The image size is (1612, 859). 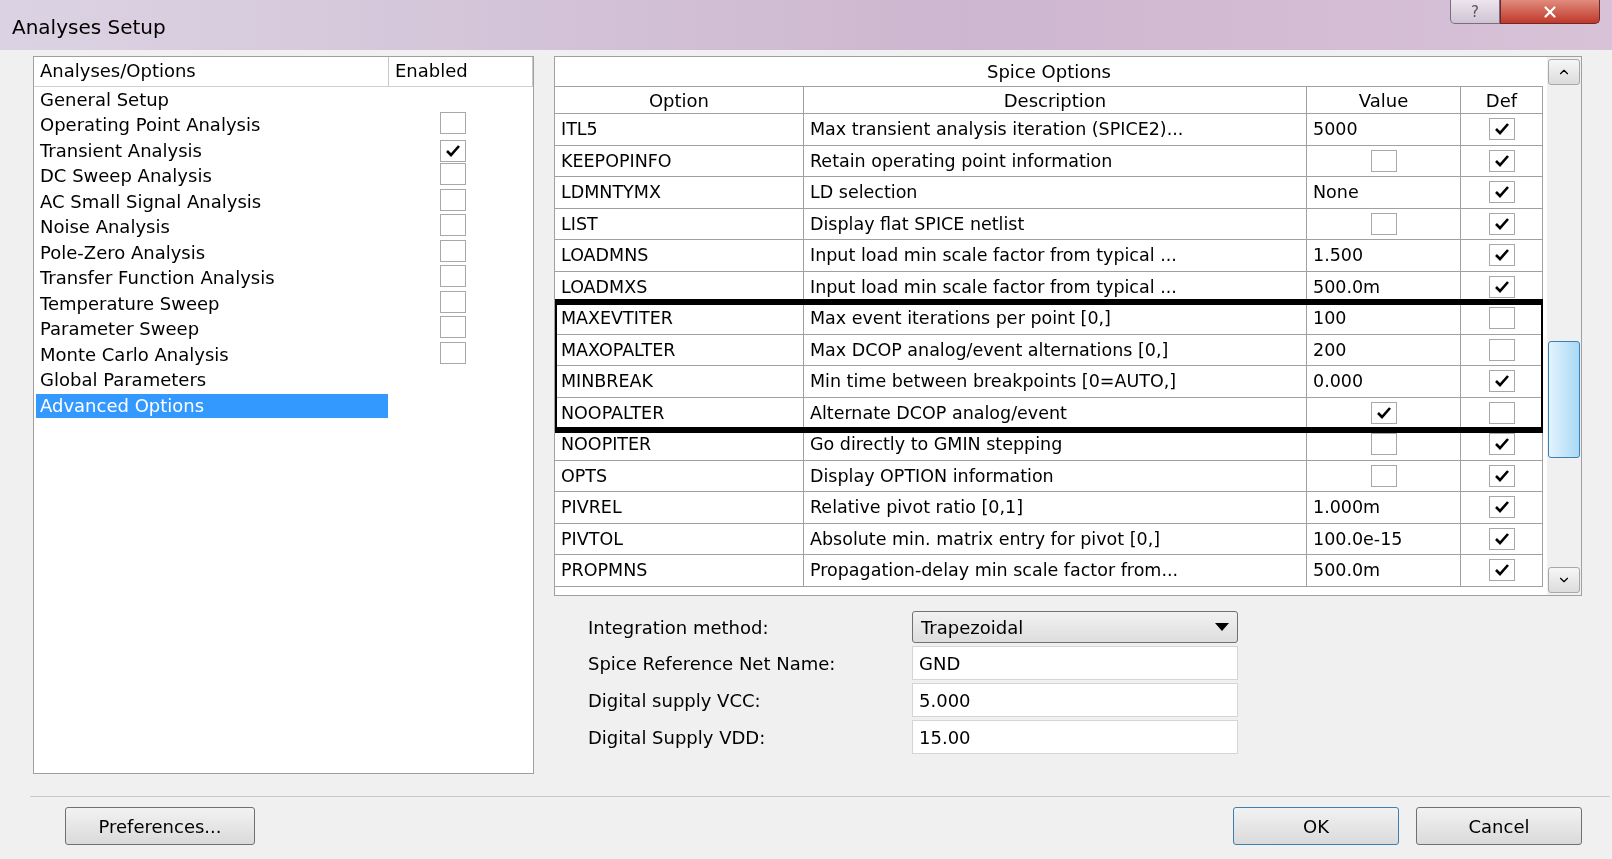 I want to click on analysis-item: Transfer Function Analysis, so click(x=212, y=278).